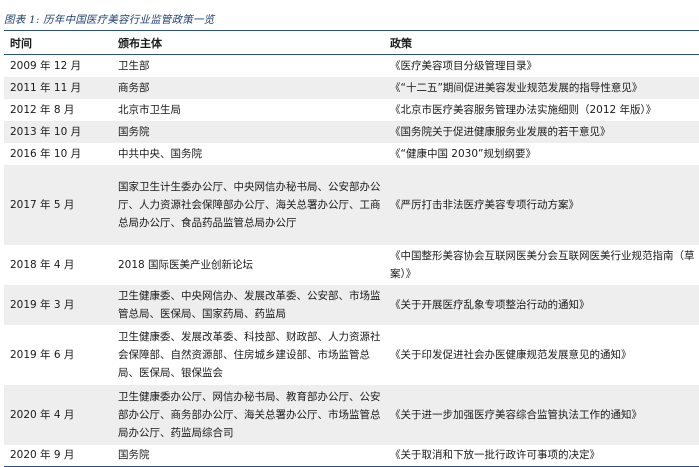 The image size is (699, 467). What do you see at coordinates (42, 109) in the screenshot?
I see `cell-time: 2012 年 8 月` at bounding box center [42, 109].